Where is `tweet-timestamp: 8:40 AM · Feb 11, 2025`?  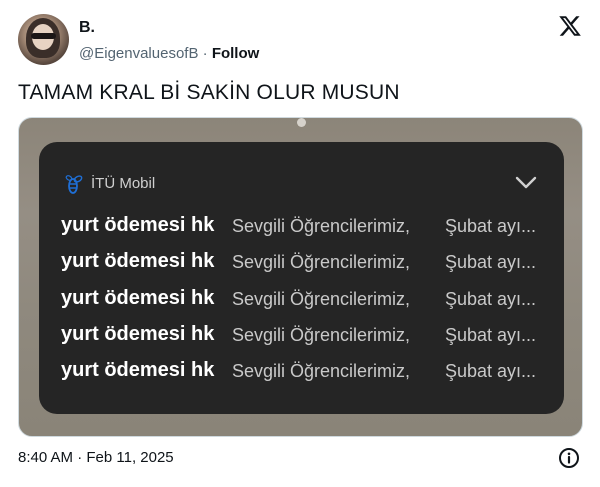
tweet-timestamp: 8:40 AM · Feb 11, 2025 is located at coordinates (96, 457).